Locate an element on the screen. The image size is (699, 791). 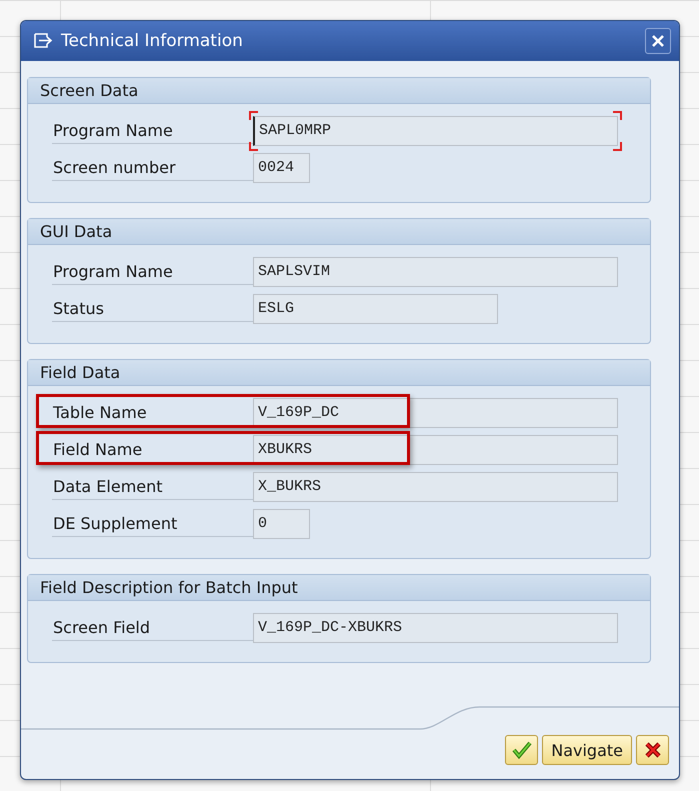
group-title: GUI Data is located at coordinates (339, 232).